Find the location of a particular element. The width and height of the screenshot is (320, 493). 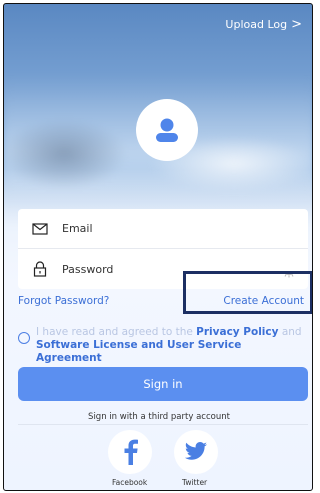

sign-in-button: Sign in is located at coordinates (163, 384).